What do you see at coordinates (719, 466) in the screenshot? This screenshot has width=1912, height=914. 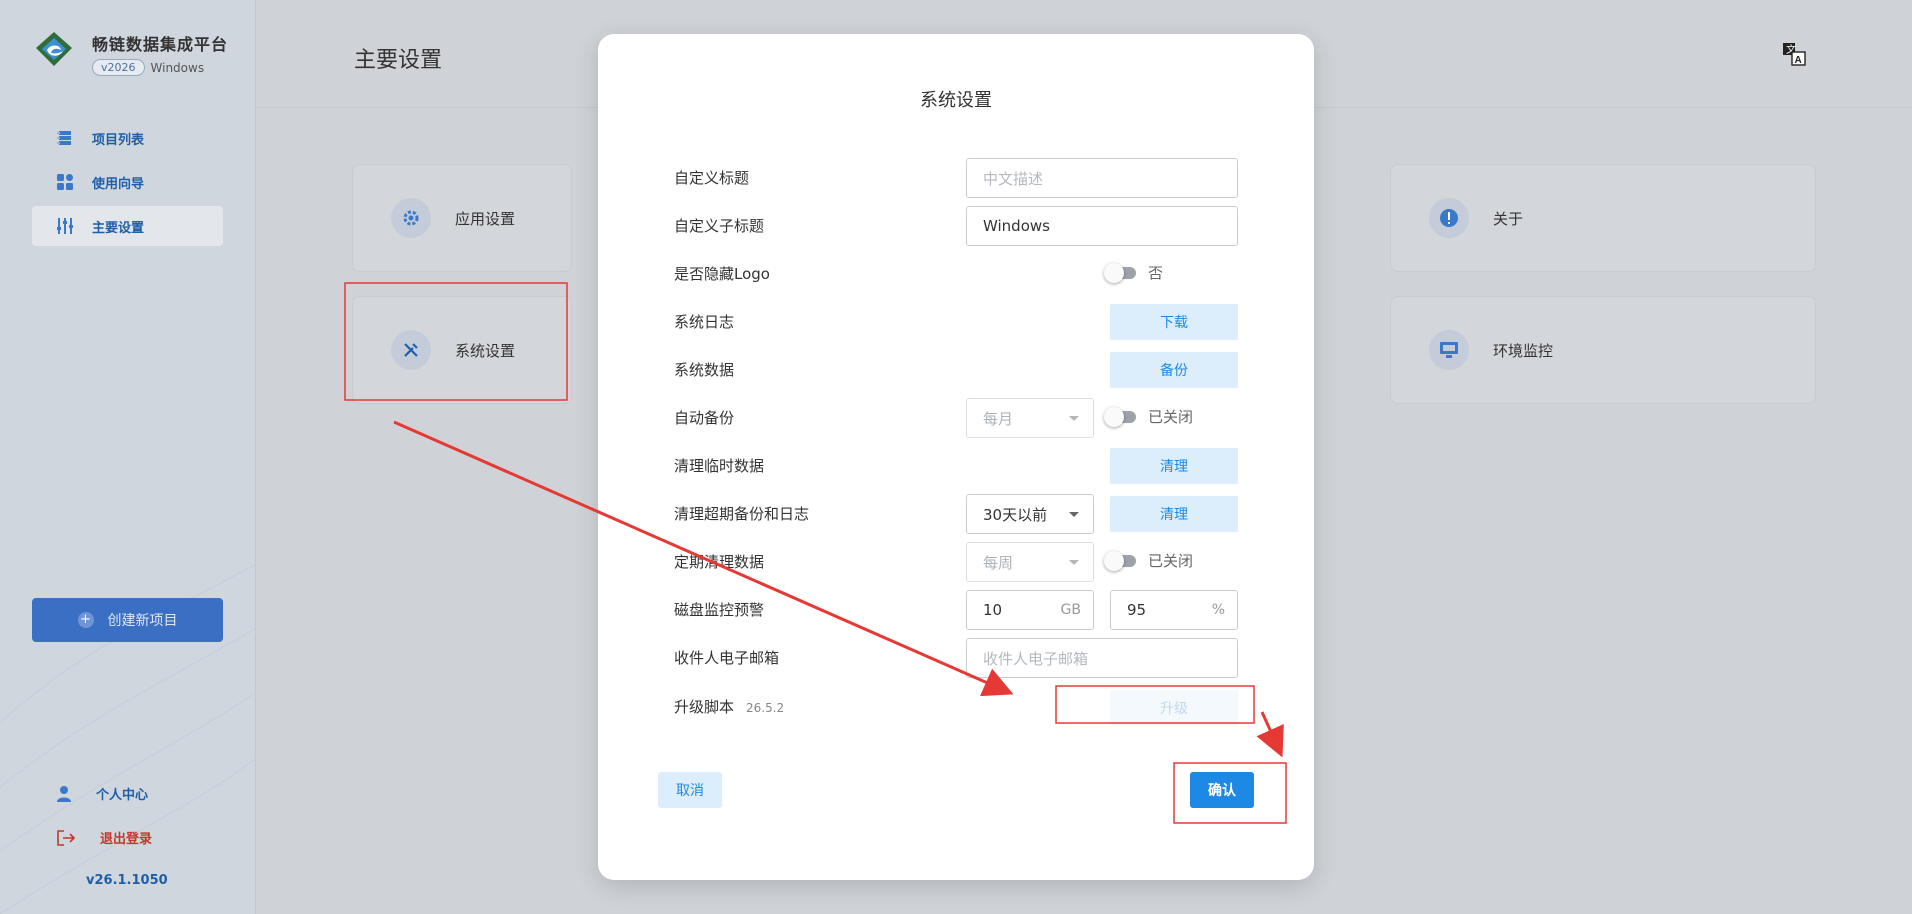 I see `clean-temp-label: 清理临时数据` at bounding box center [719, 466].